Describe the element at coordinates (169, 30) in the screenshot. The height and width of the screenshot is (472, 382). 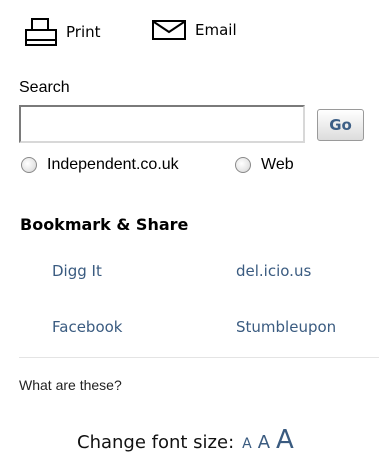
I see `envelope-icon` at that location.